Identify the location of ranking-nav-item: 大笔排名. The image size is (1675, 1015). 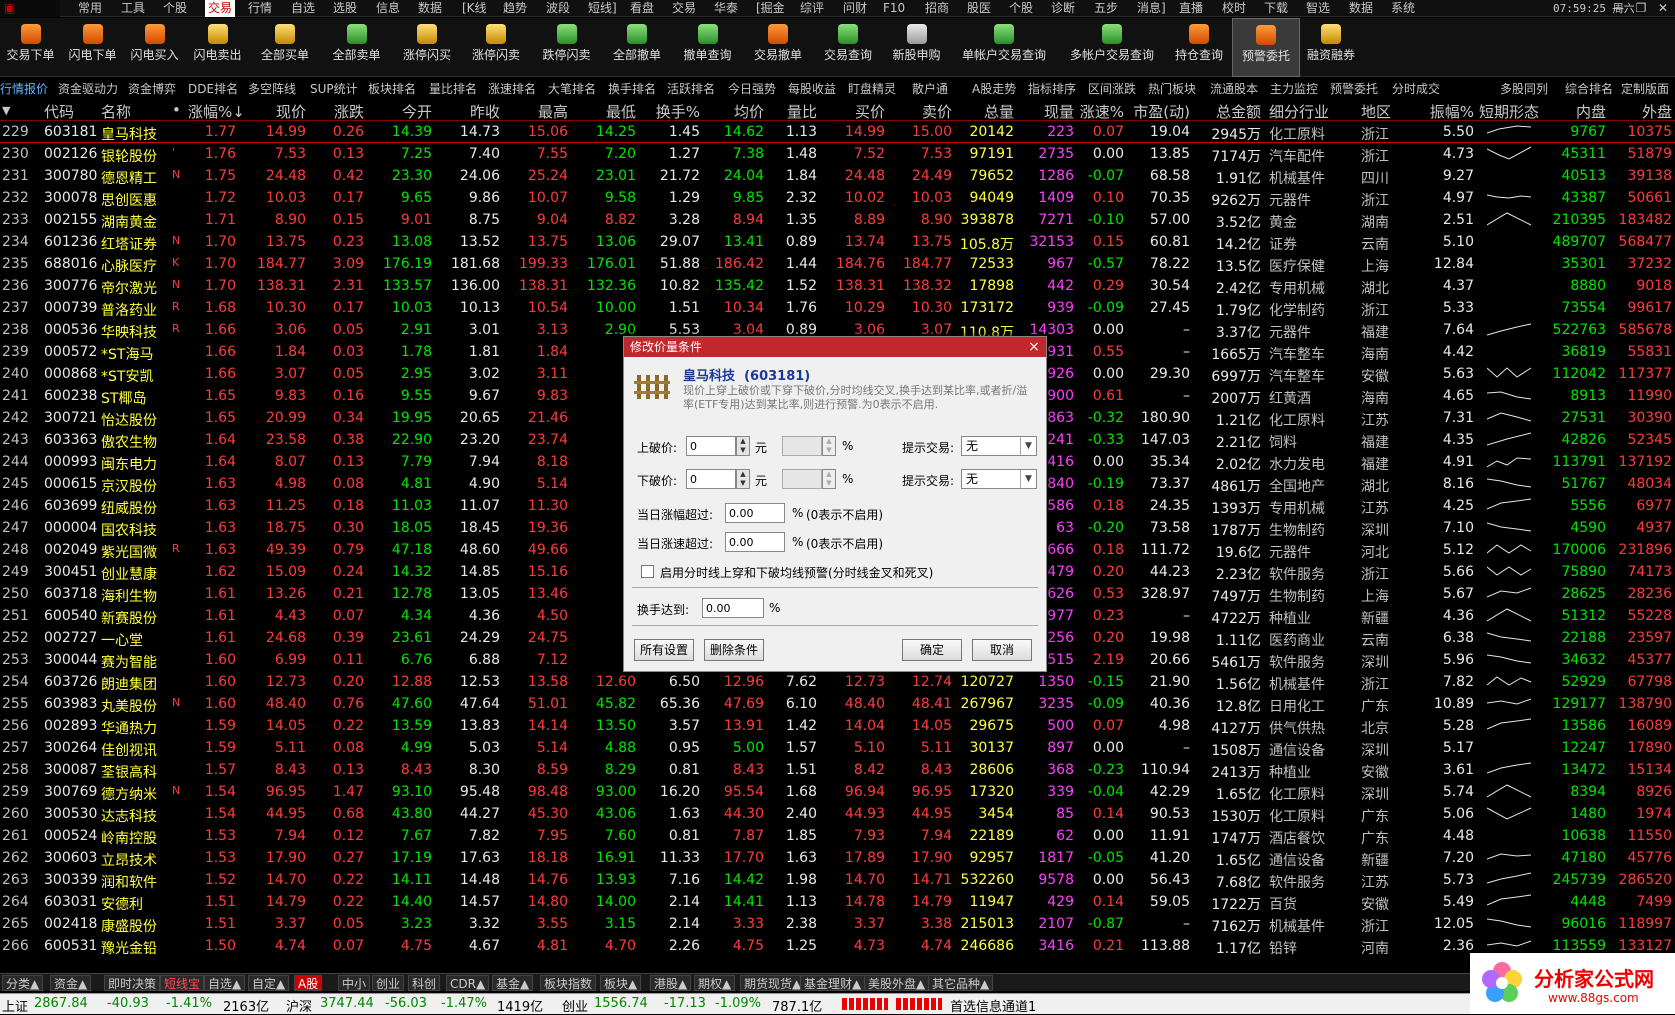
(572, 88).